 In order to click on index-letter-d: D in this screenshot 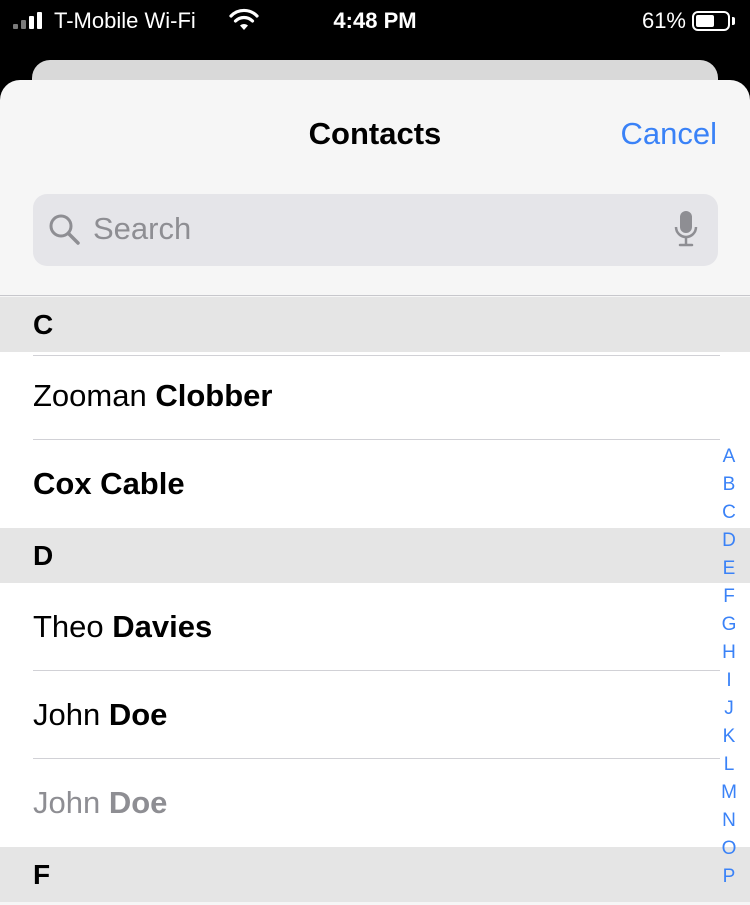, I will do `click(729, 541)`.